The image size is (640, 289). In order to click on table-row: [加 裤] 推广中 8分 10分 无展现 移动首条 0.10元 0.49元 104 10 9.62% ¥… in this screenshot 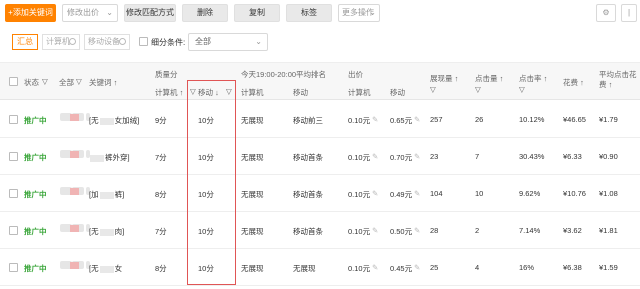, I will do `click(320, 193)`.